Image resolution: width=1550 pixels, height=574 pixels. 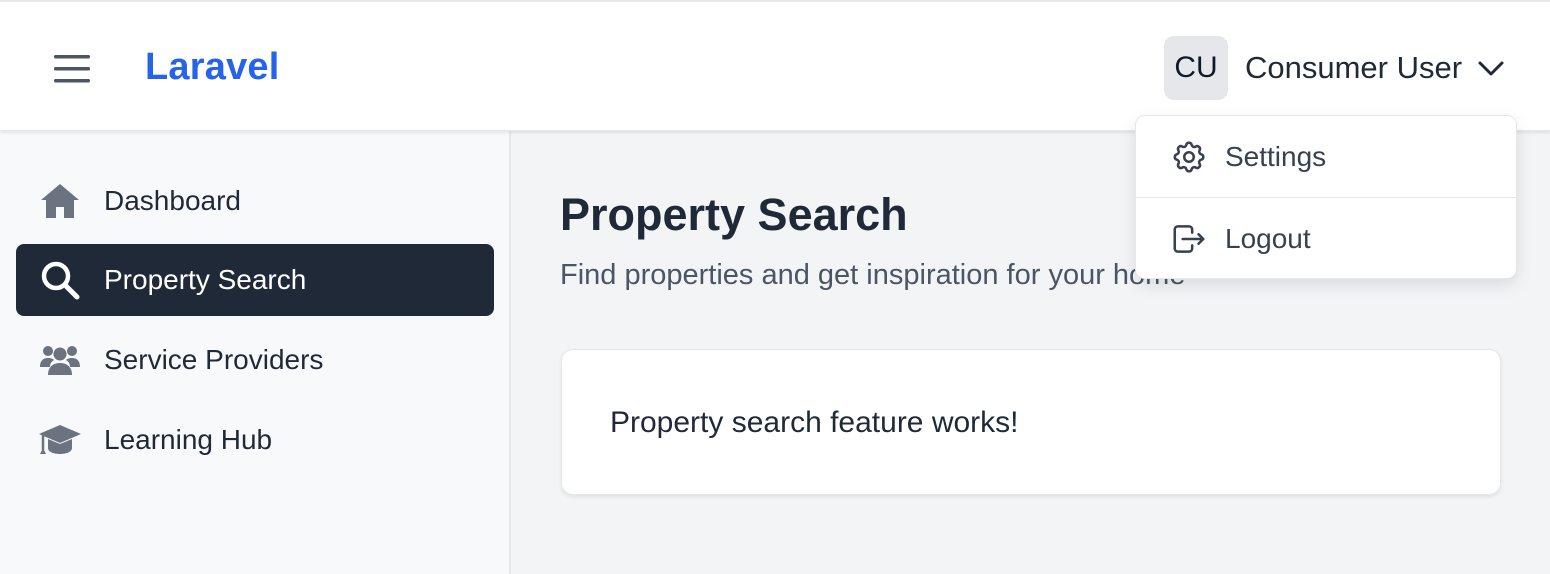 I want to click on home-icon, so click(x=60, y=201).